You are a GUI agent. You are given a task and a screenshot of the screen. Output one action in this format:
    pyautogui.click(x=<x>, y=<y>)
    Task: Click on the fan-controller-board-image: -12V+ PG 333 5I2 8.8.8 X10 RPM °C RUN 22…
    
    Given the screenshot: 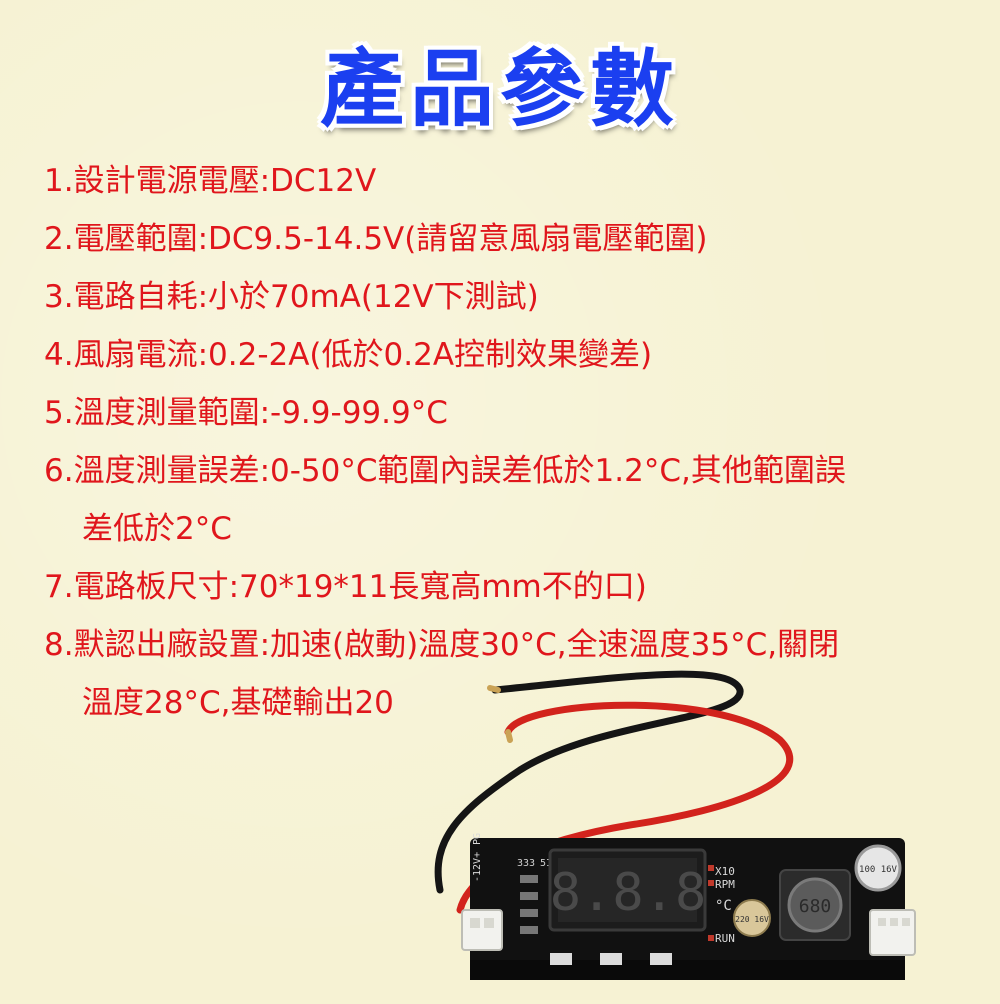 What is the action you would take?
    pyautogui.click(x=675, y=825)
    